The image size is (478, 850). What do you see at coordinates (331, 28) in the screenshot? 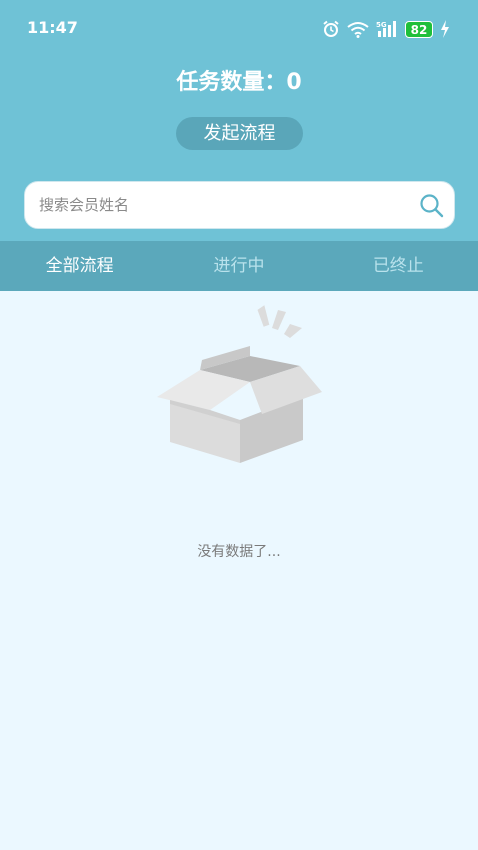
I see `alarm-icon` at bounding box center [331, 28].